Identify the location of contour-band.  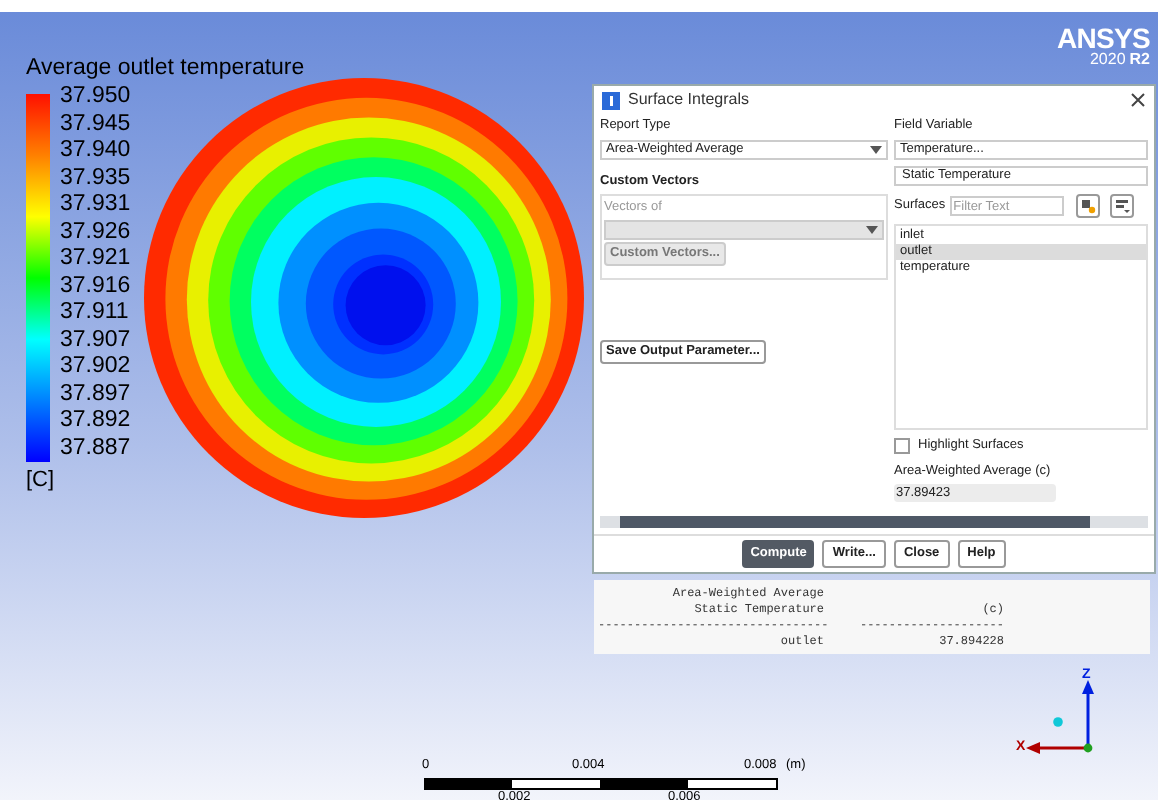
(385, 305).